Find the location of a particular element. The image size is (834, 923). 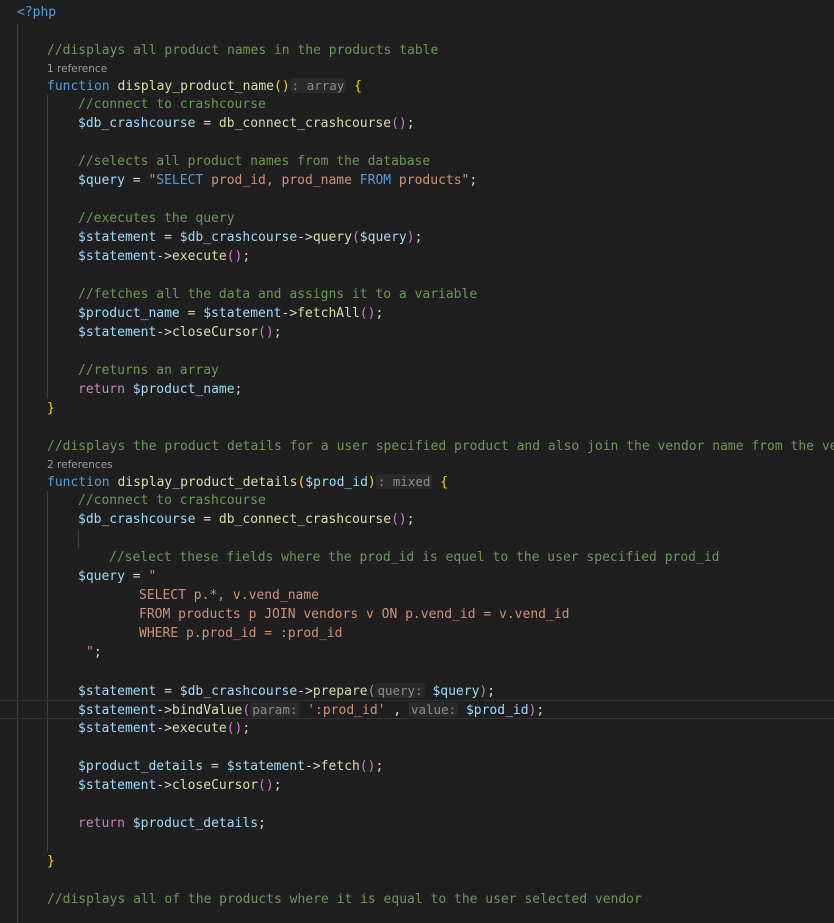

code-line: function display_product_name(): array { is located at coordinates (204, 86).